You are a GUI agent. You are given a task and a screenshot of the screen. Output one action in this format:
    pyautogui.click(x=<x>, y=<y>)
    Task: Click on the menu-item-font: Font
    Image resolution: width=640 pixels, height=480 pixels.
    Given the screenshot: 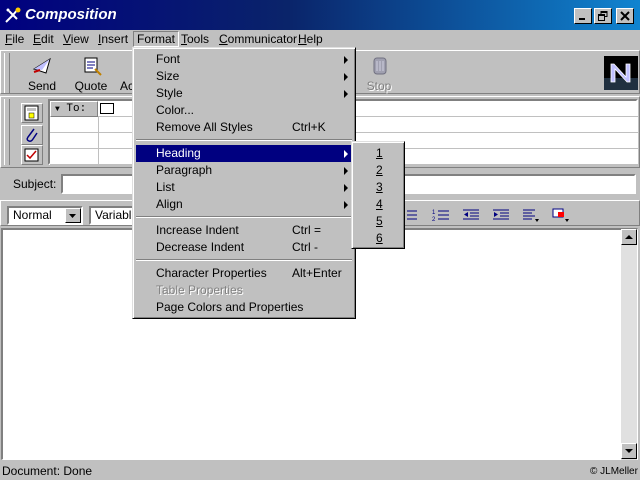 What is the action you would take?
    pyautogui.click(x=244, y=59)
    